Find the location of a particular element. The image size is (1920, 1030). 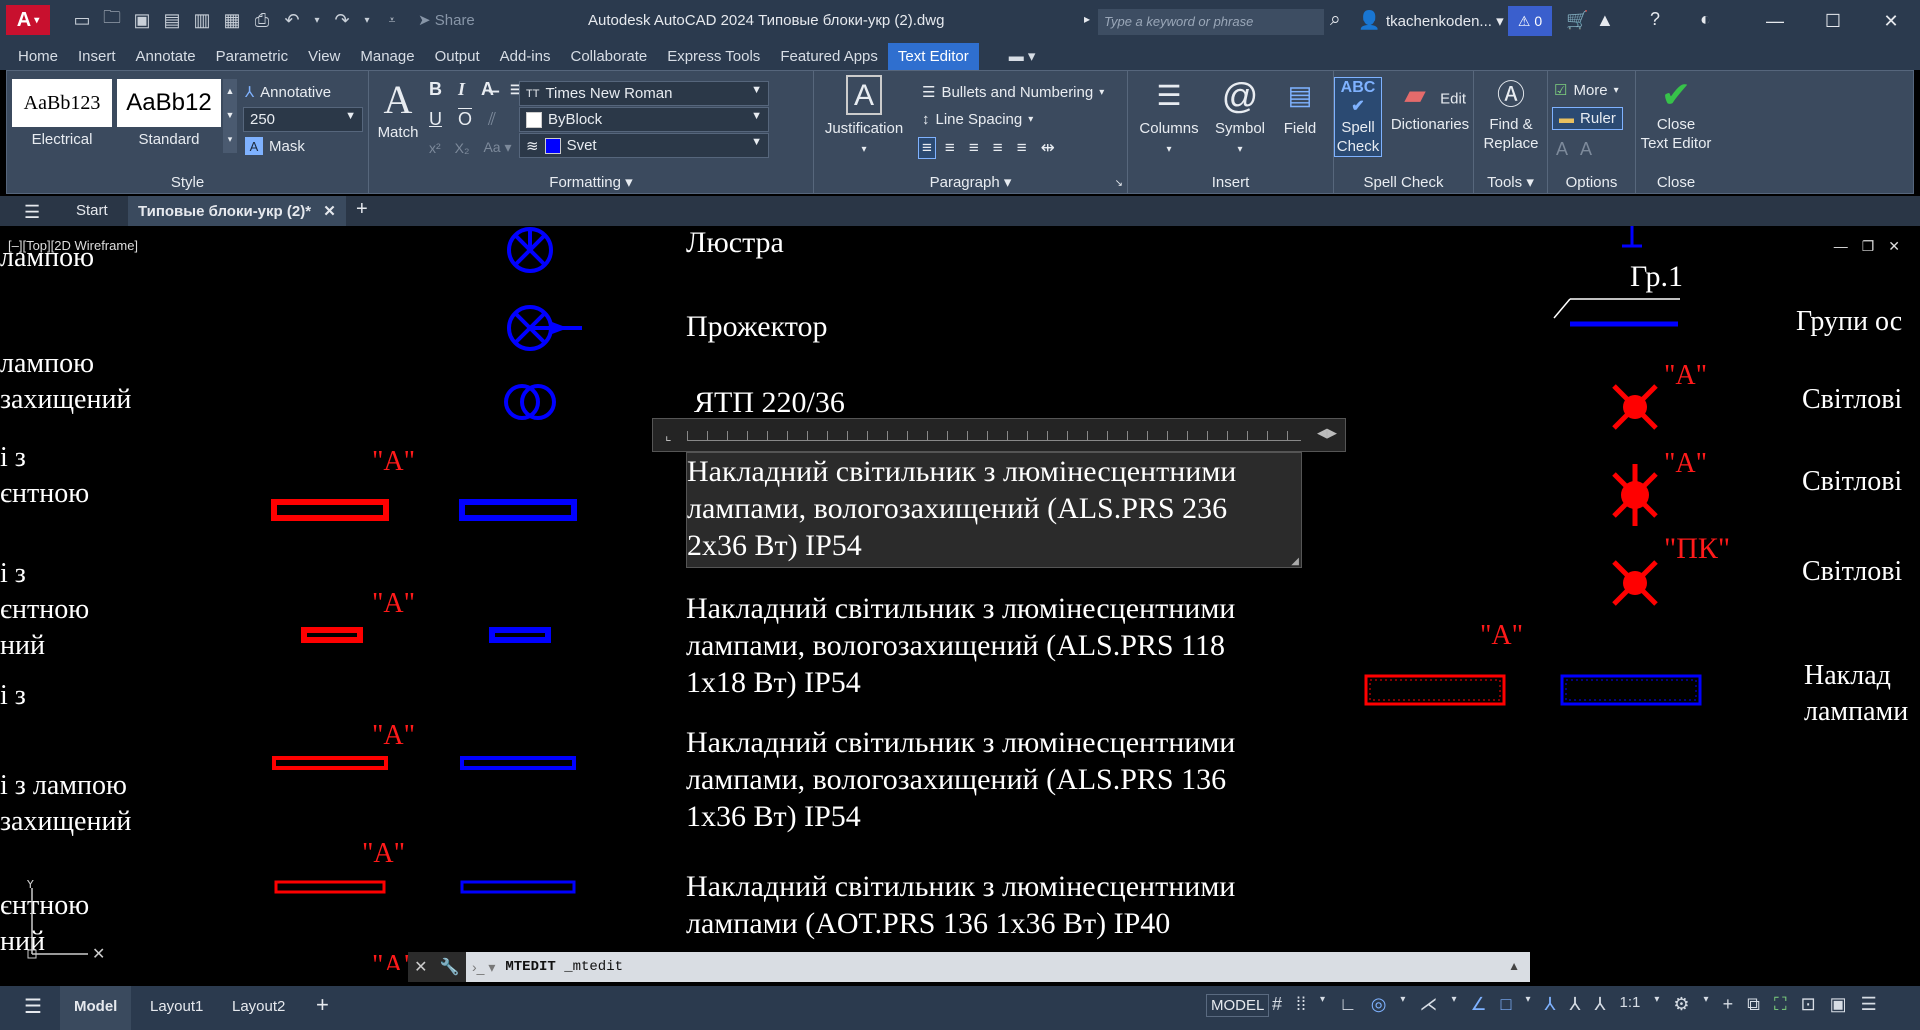

close-icon: ✕ is located at coordinates (1891, 21).